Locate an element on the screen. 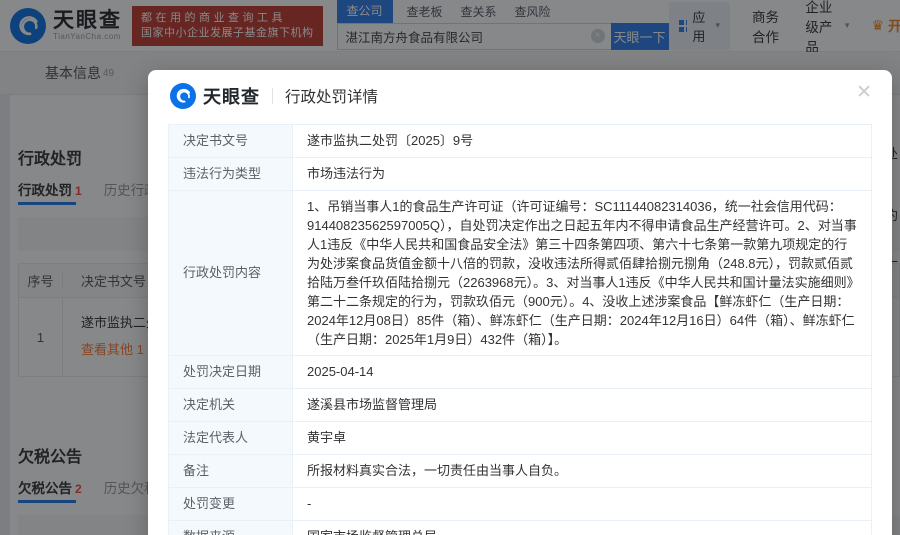 The width and height of the screenshot is (900, 535). divider is located at coordinates (272, 96).